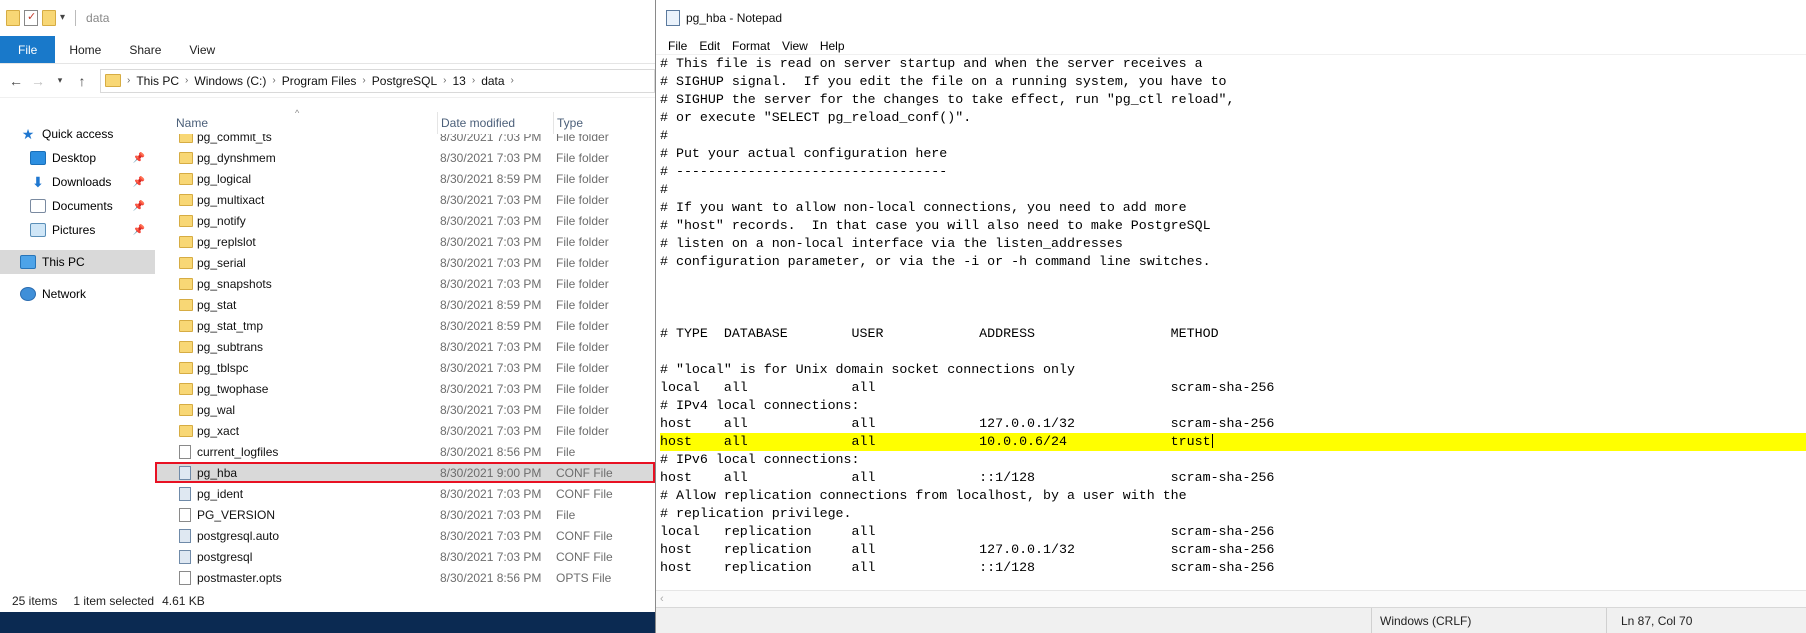 The width and height of the screenshot is (1806, 633). What do you see at coordinates (405, 556) in the screenshot?
I see `table-row: postgresql 8/30/2021 7:03 PM CONF File` at bounding box center [405, 556].